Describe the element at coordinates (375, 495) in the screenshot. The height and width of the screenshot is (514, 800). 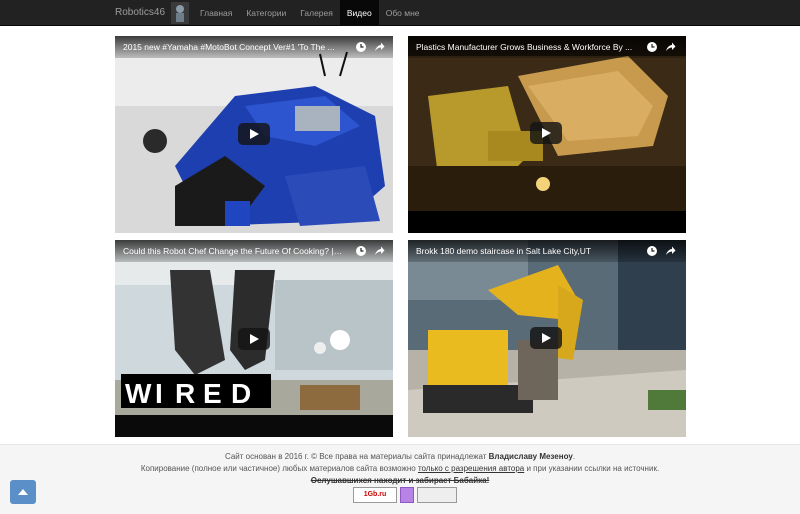
I see `hosting-counter-badge: 1Gb.ru` at that location.